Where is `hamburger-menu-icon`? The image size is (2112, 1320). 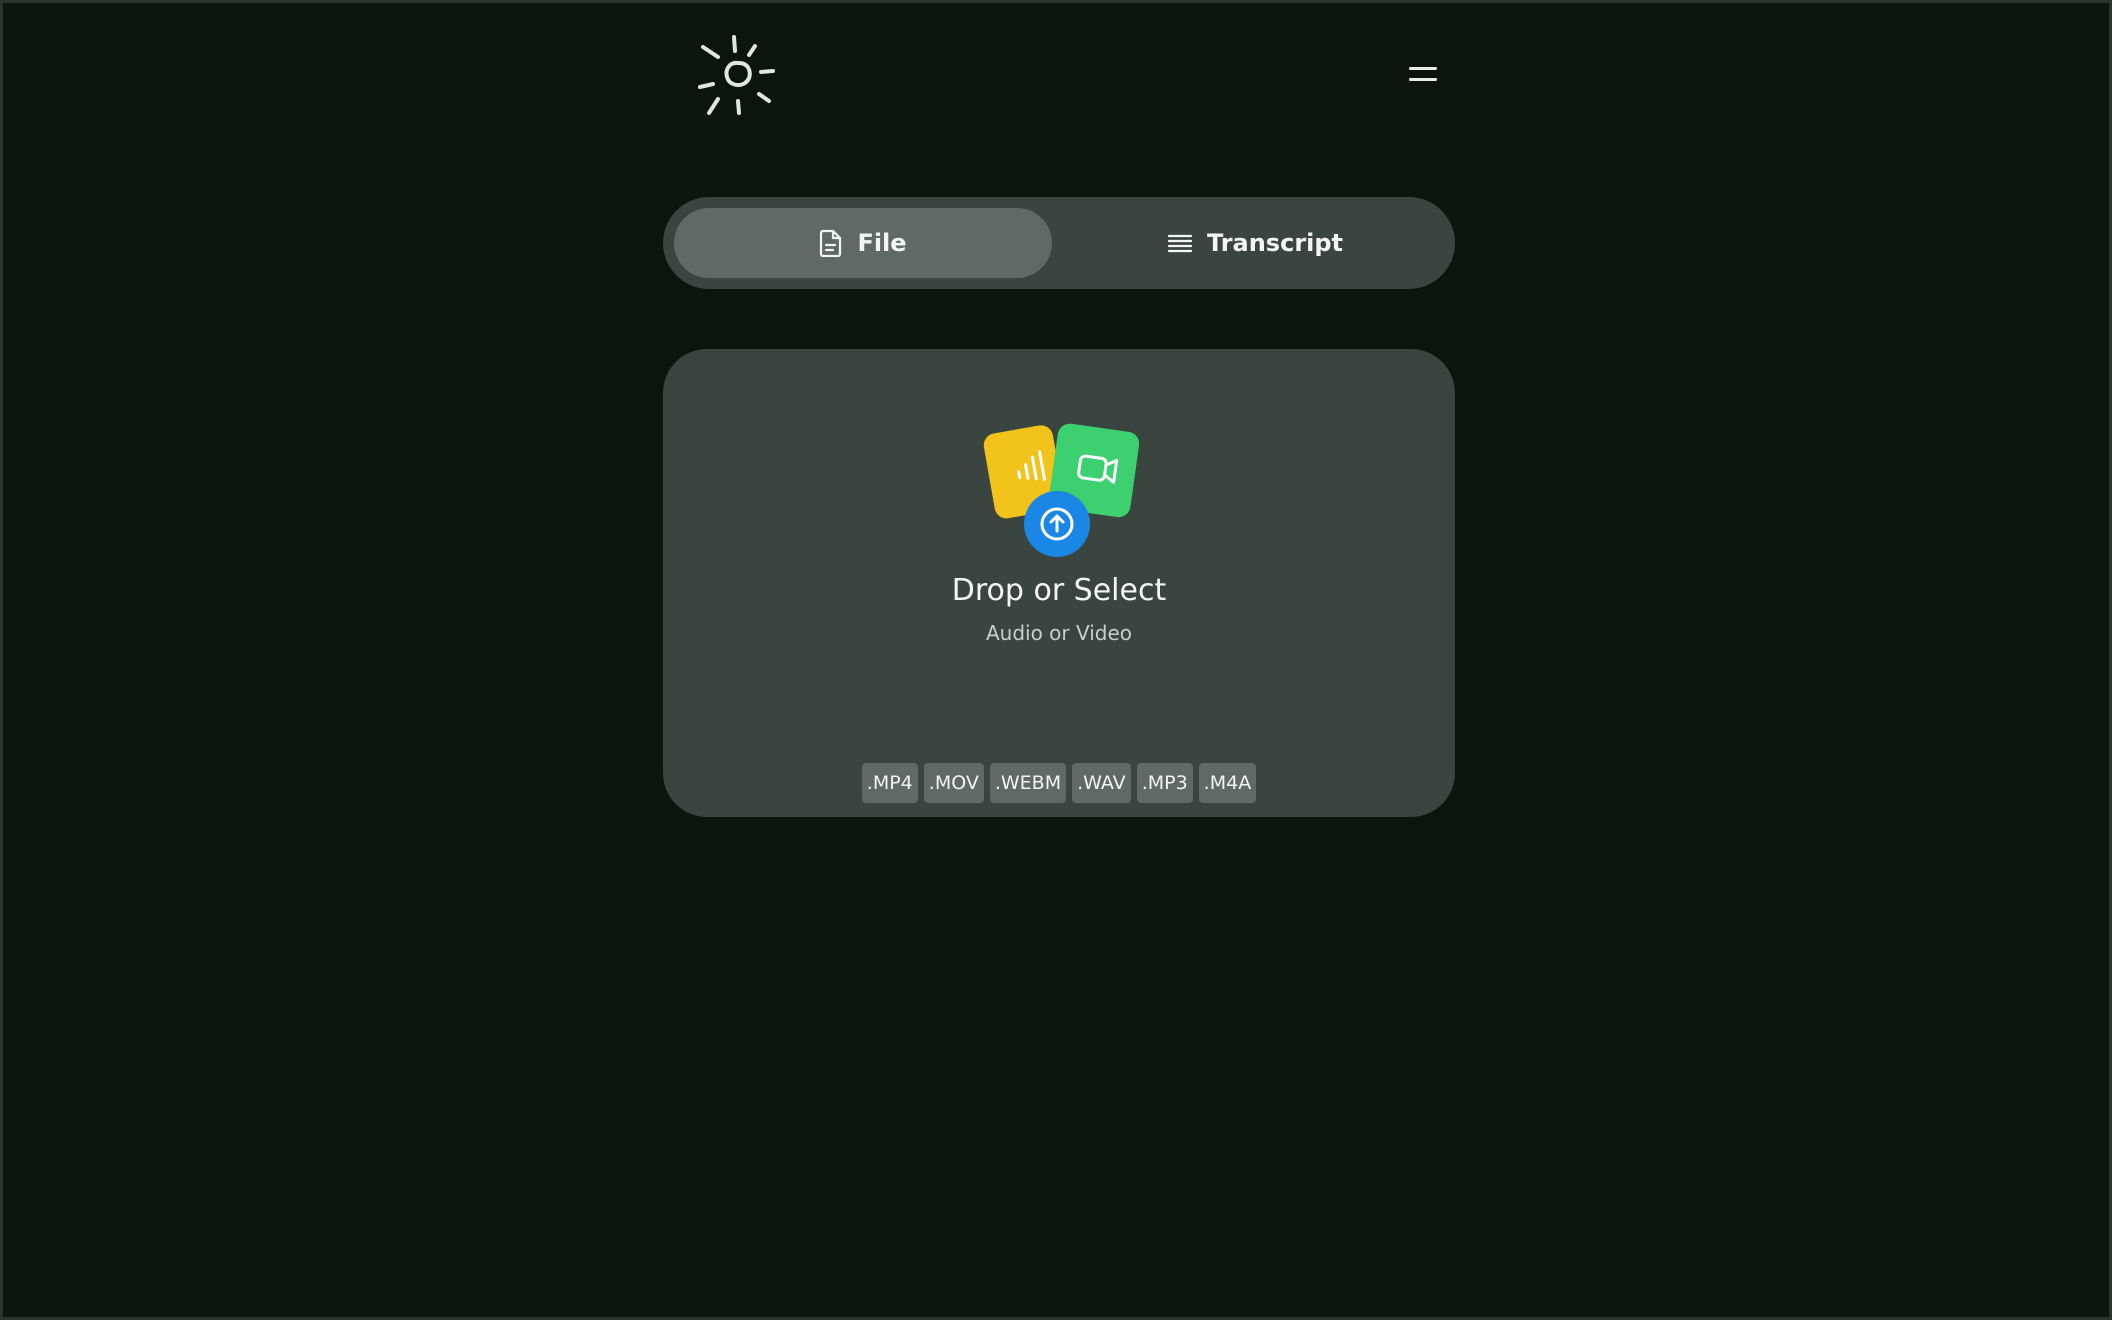 hamburger-menu-icon is located at coordinates (1422, 77).